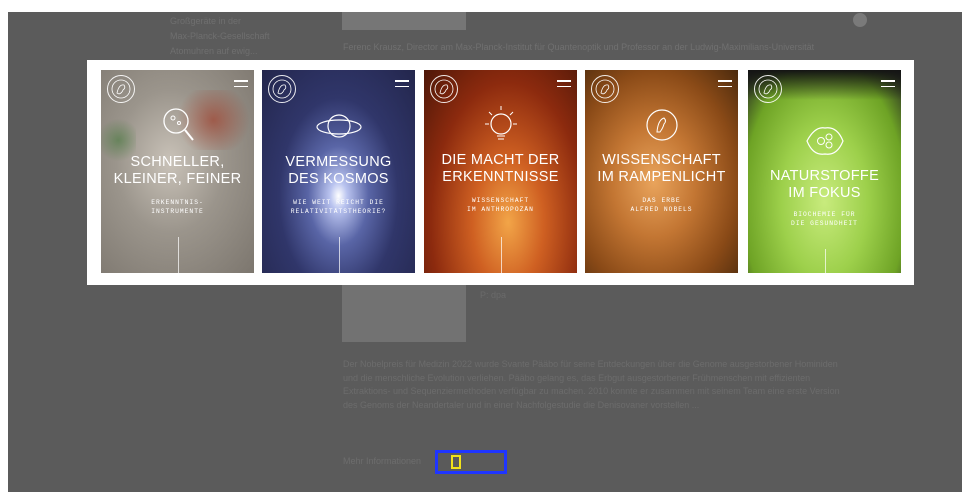 Image resolution: width=962 pixels, height=492 pixels. What do you see at coordinates (178, 126) in the screenshot?
I see `magnifier-icon` at bounding box center [178, 126].